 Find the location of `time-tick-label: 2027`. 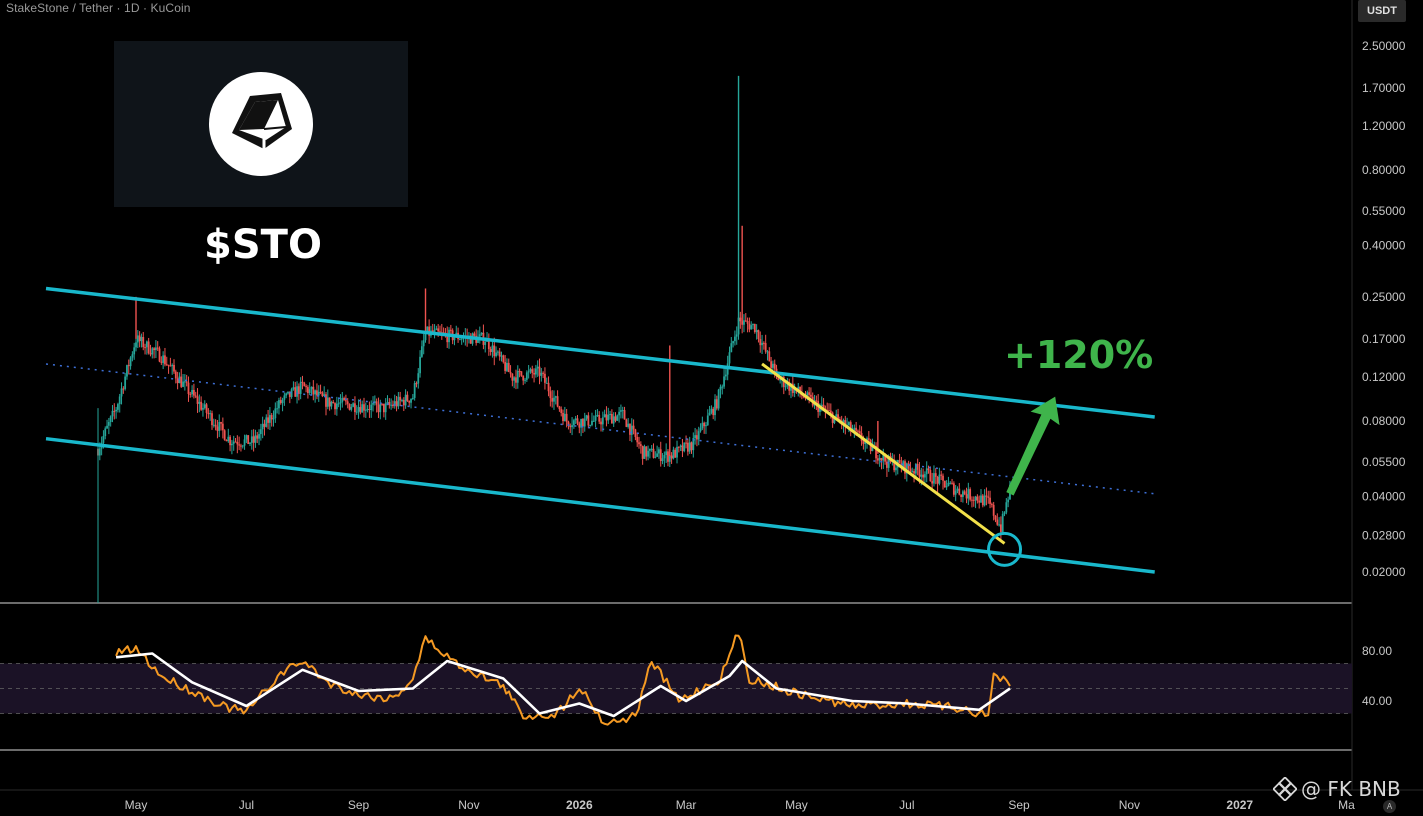

time-tick-label: 2027 is located at coordinates (1239, 805).